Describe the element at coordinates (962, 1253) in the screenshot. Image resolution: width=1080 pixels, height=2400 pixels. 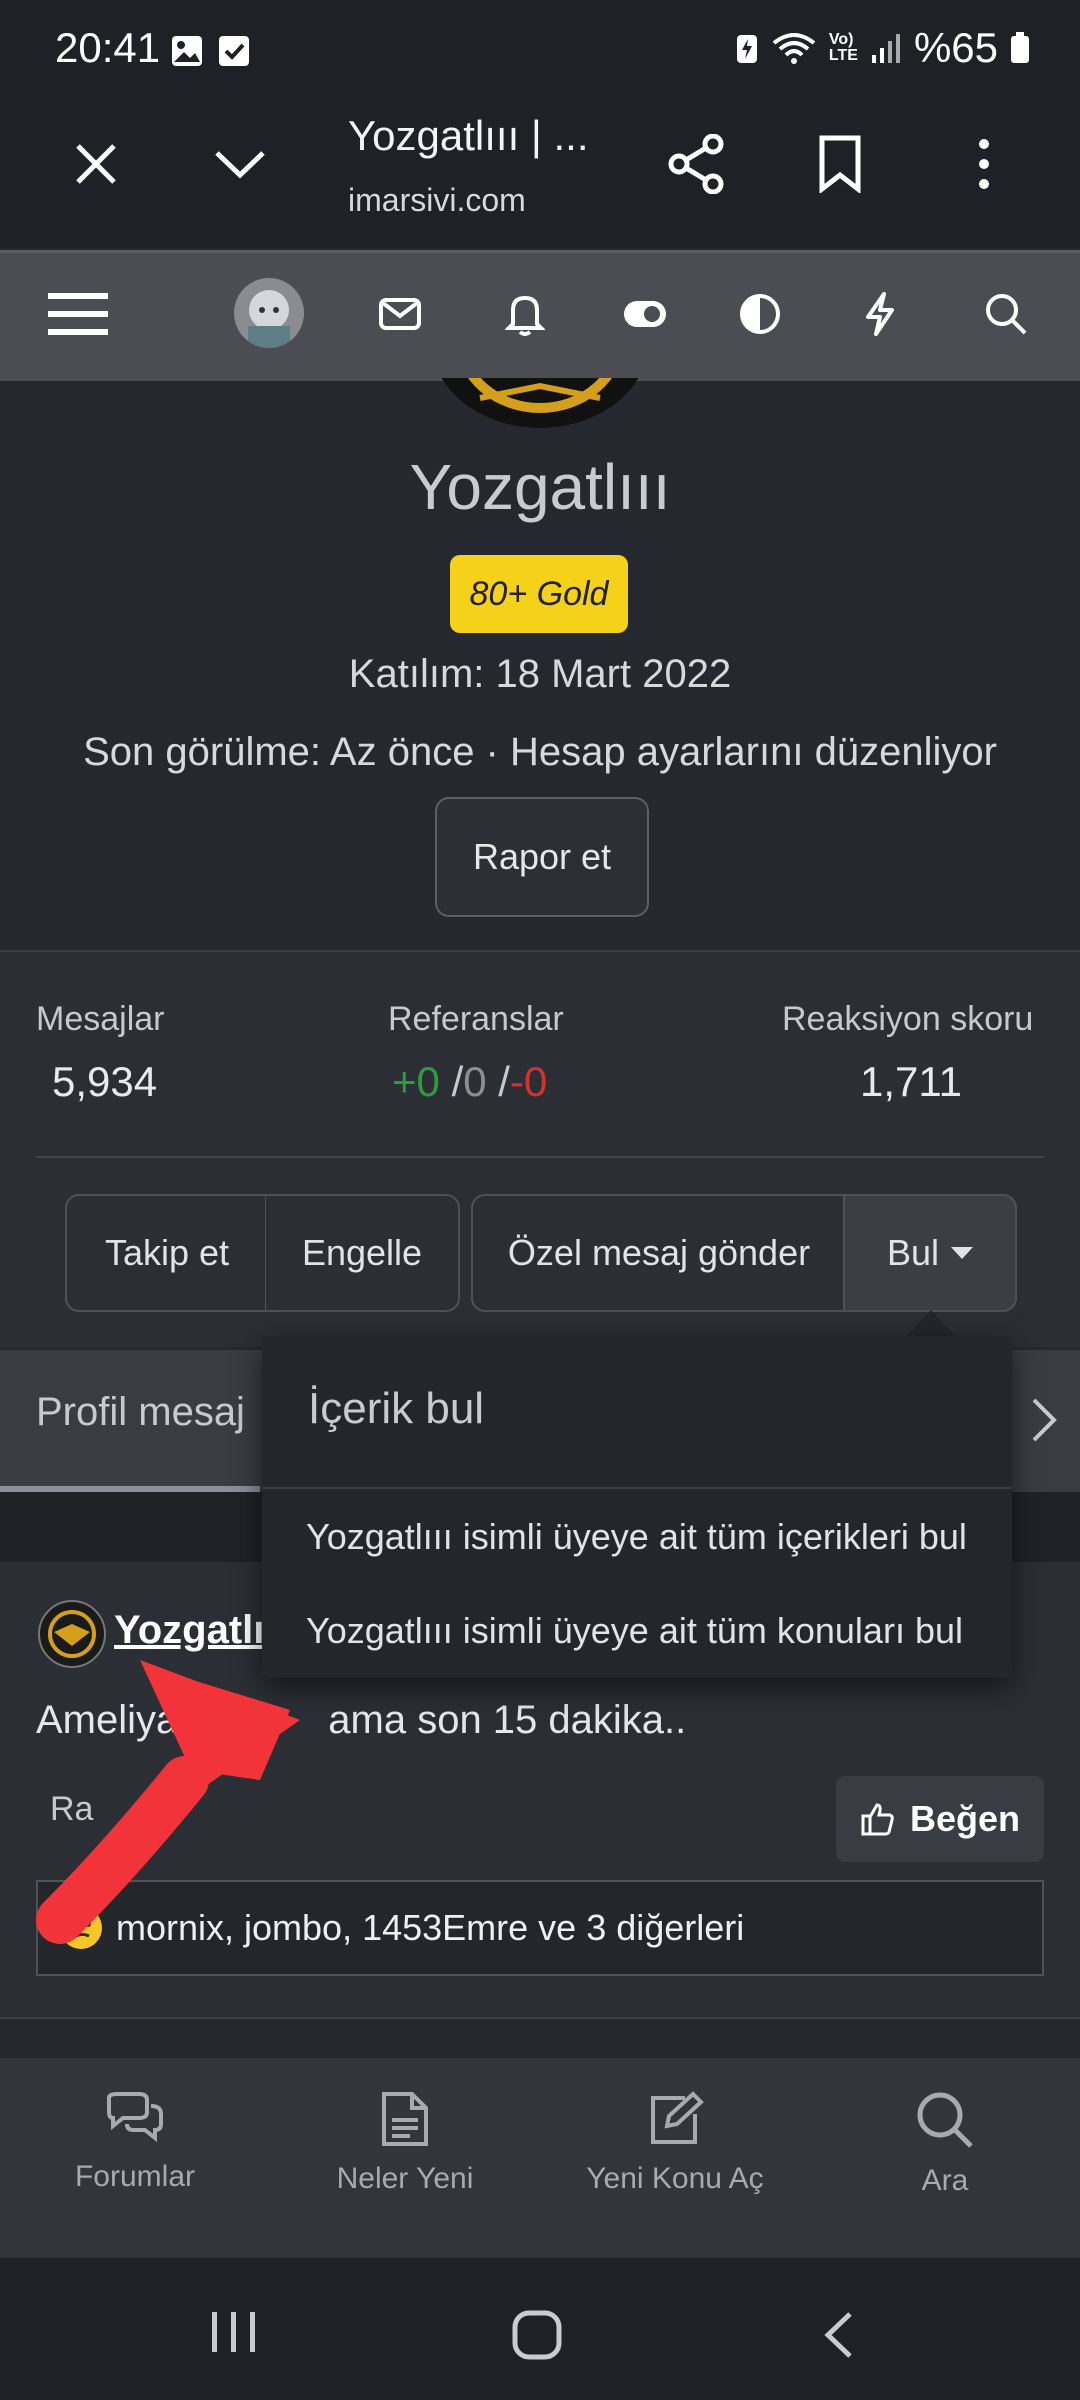
I see `caret-down-icon` at that location.